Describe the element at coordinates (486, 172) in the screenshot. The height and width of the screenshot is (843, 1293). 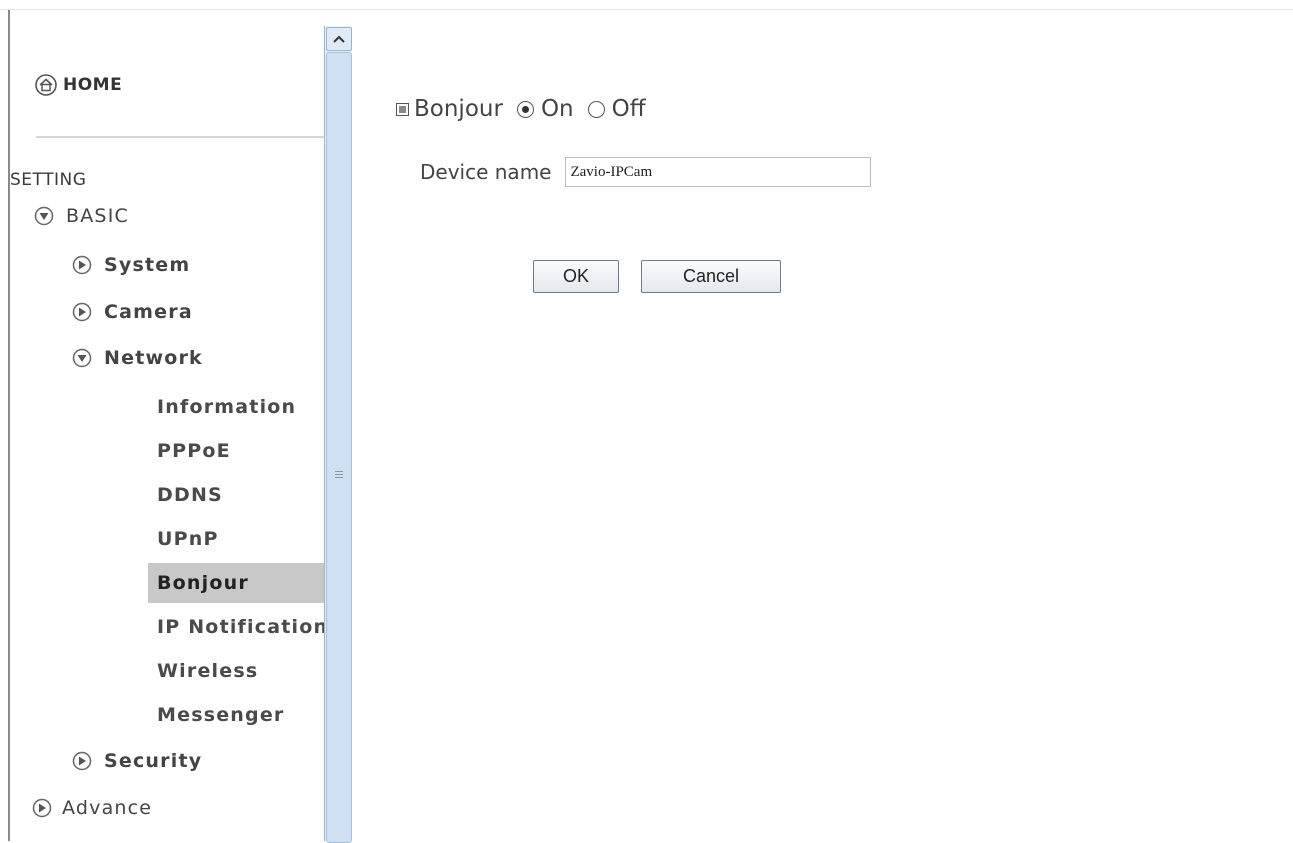
I see `device-name-label: Device name` at that location.